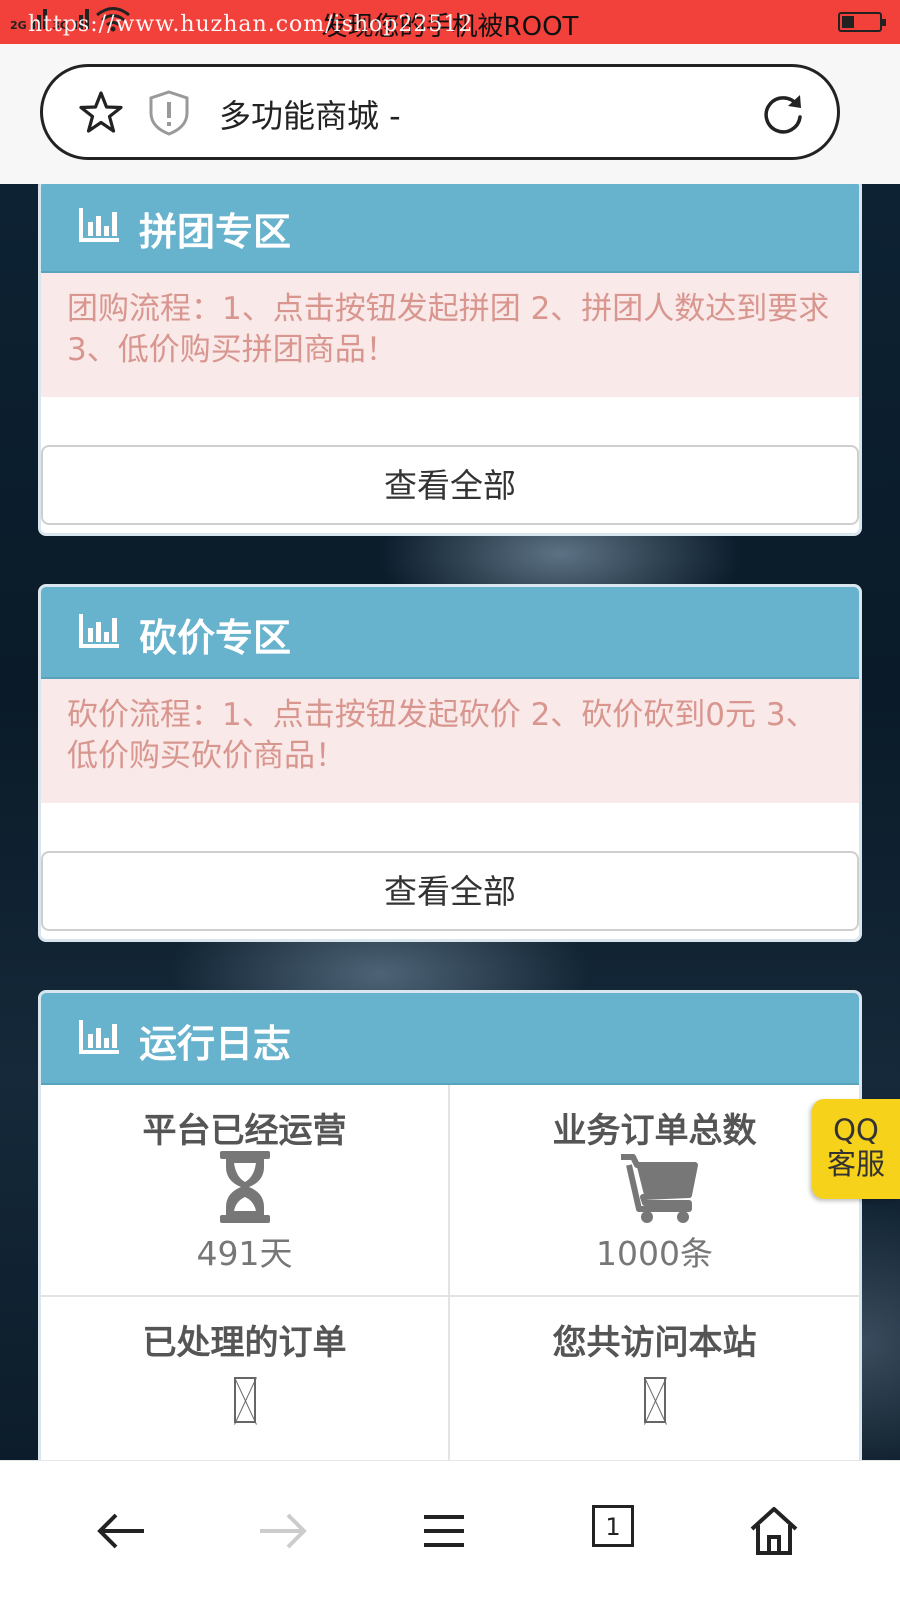 The image size is (900, 1601). I want to click on battery-icon, so click(862, 22).